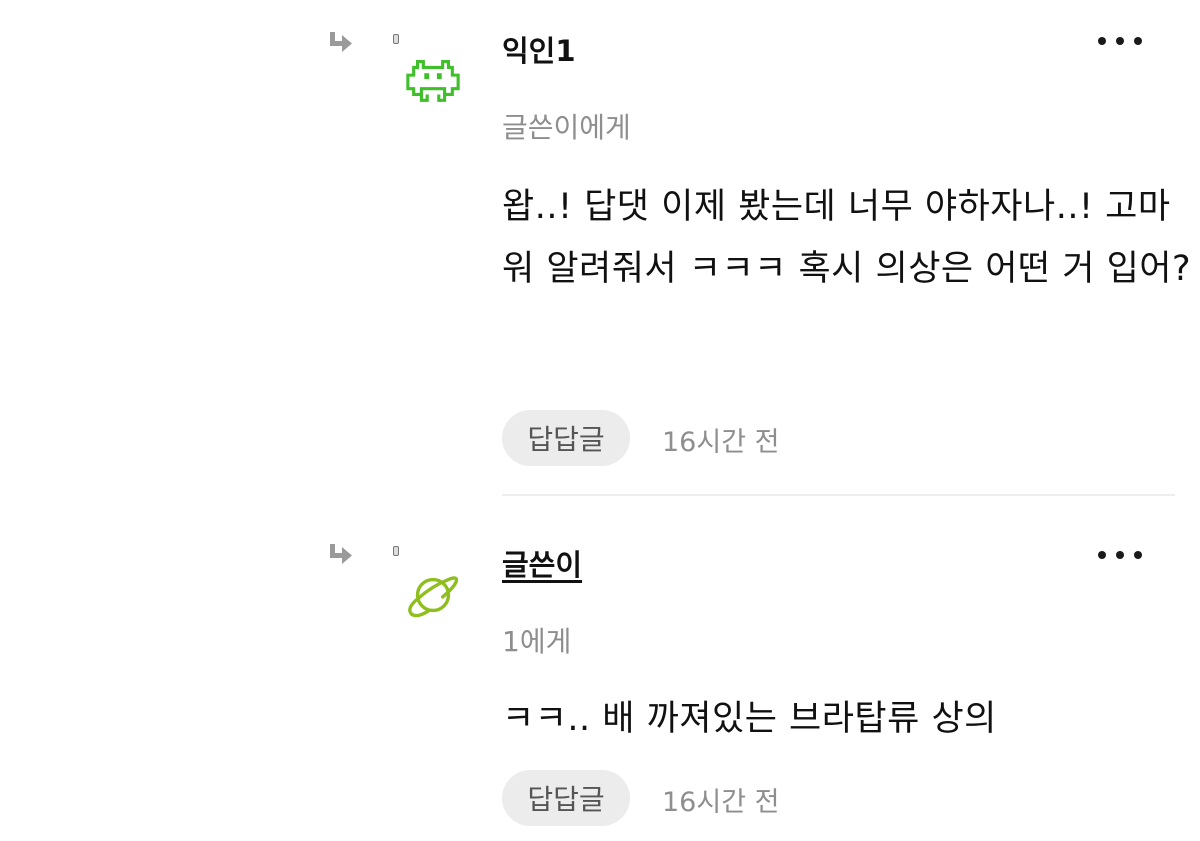  I want to click on comment-body: ㅋㅋ.. 배 까져있는 브라탑류 상의, so click(749, 719).